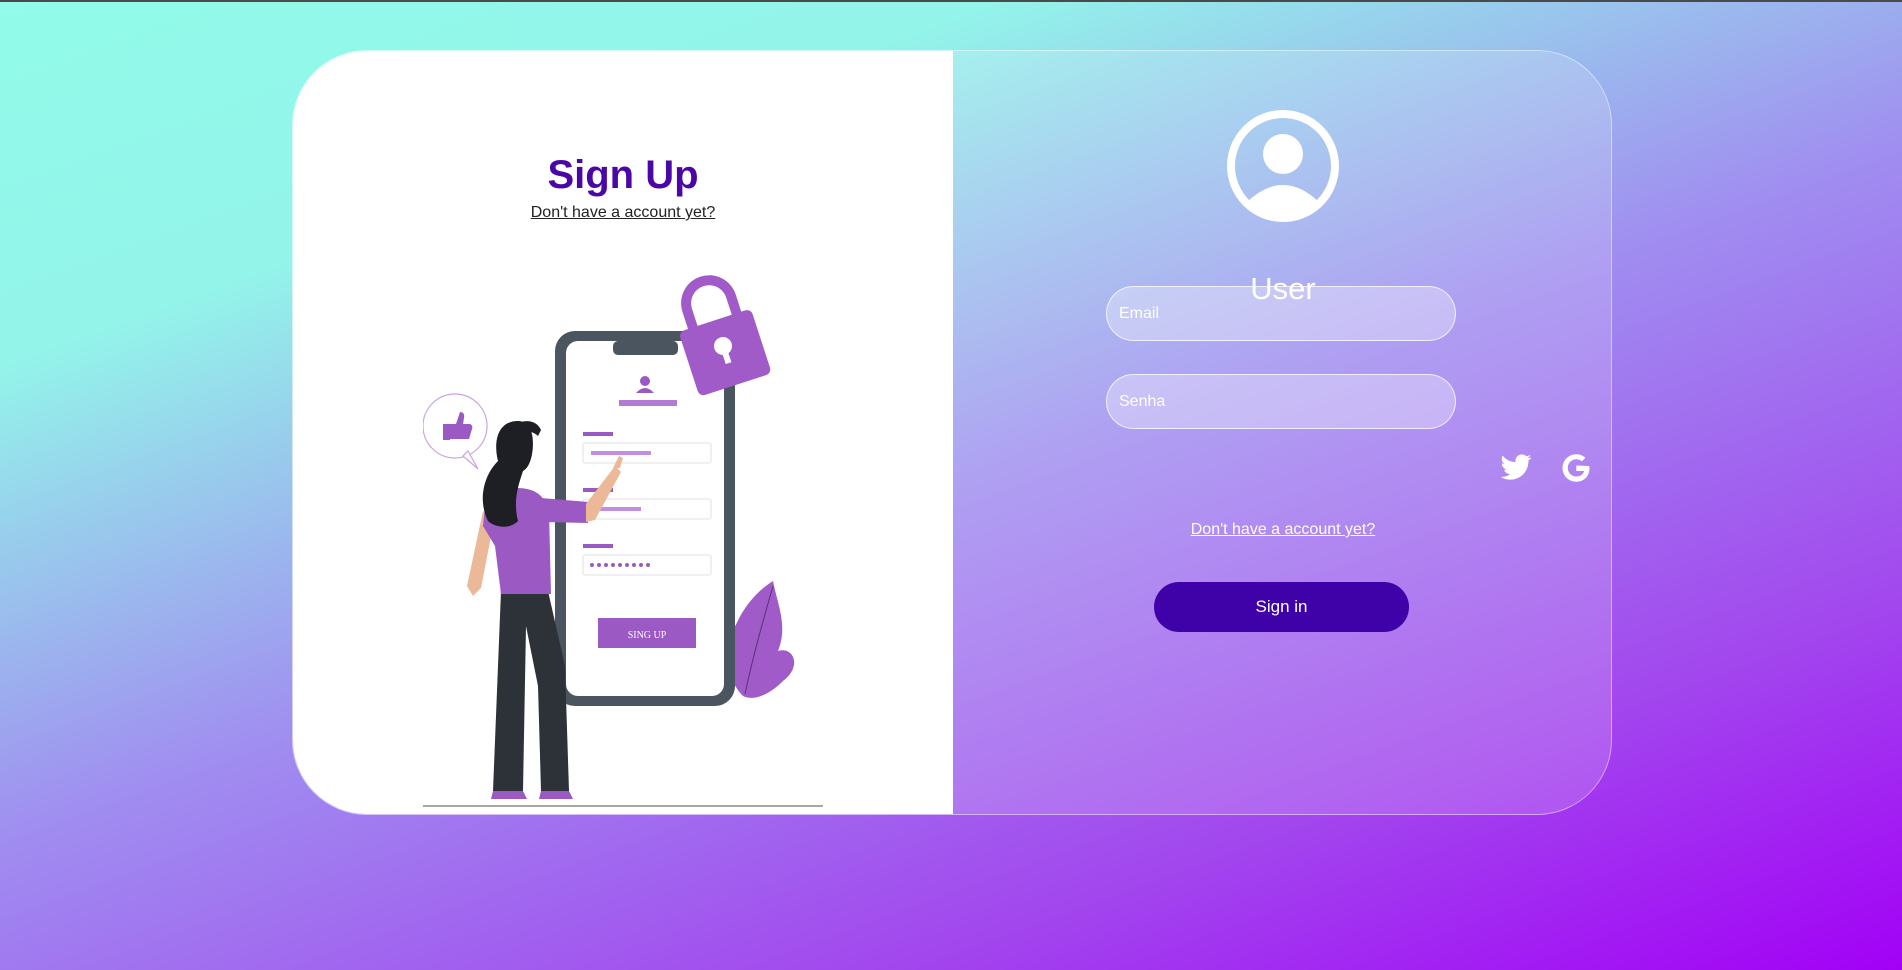 The height and width of the screenshot is (970, 1902). What do you see at coordinates (1281, 313) in the screenshot?
I see `email-field` at bounding box center [1281, 313].